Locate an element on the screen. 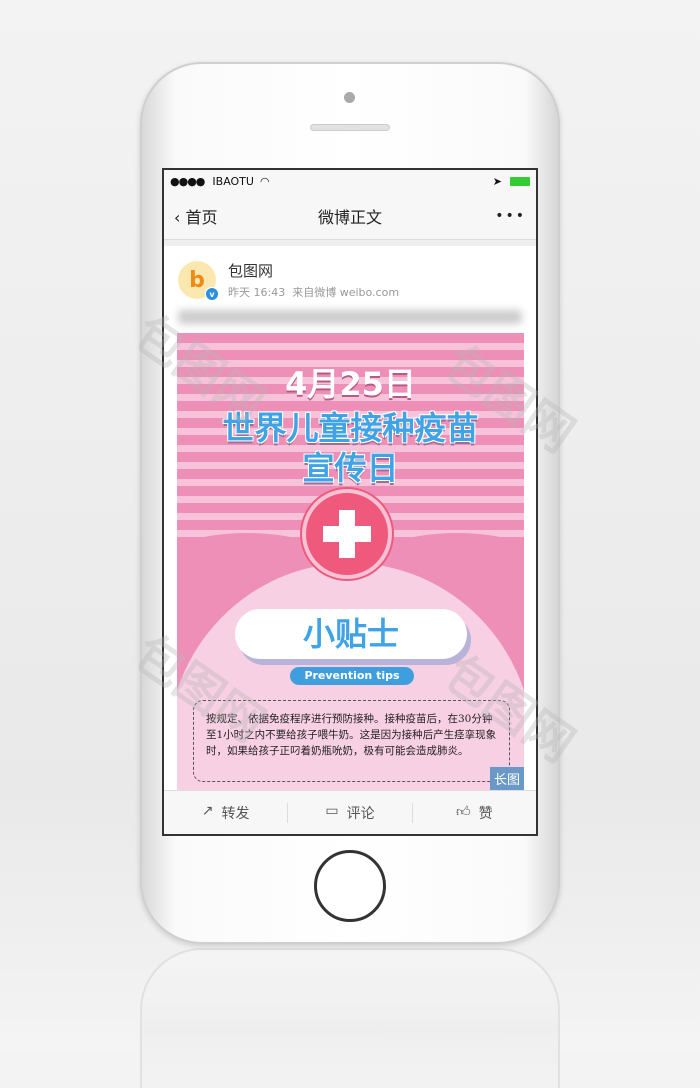 This screenshot has height=1088, width=700. author-name: 包图网 is located at coordinates (313, 270).